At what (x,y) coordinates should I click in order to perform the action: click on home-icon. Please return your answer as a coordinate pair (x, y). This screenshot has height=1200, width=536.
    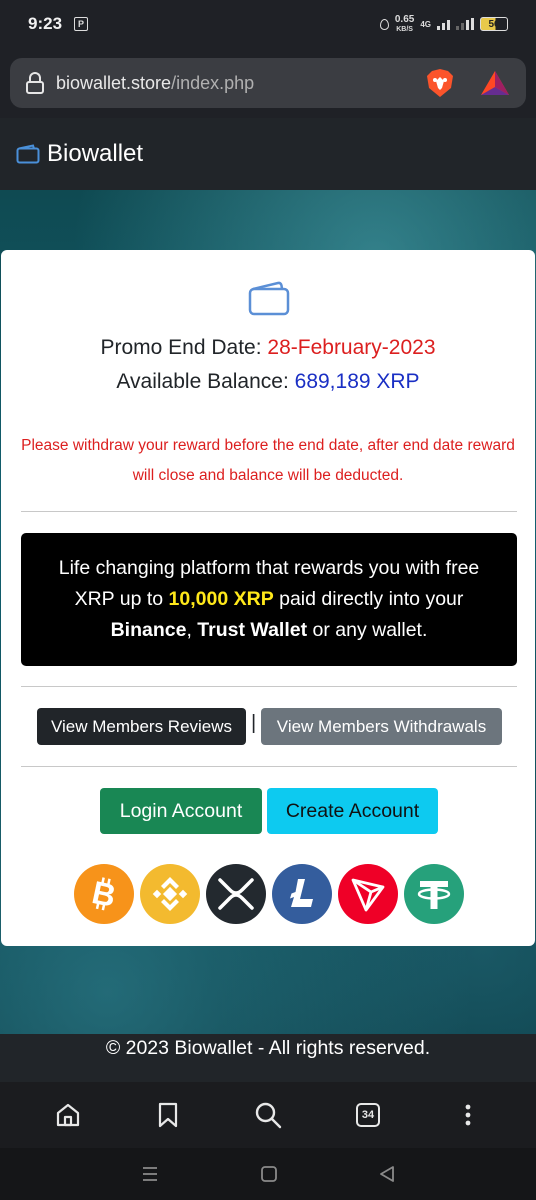
    Looking at the image, I should click on (68, 1115).